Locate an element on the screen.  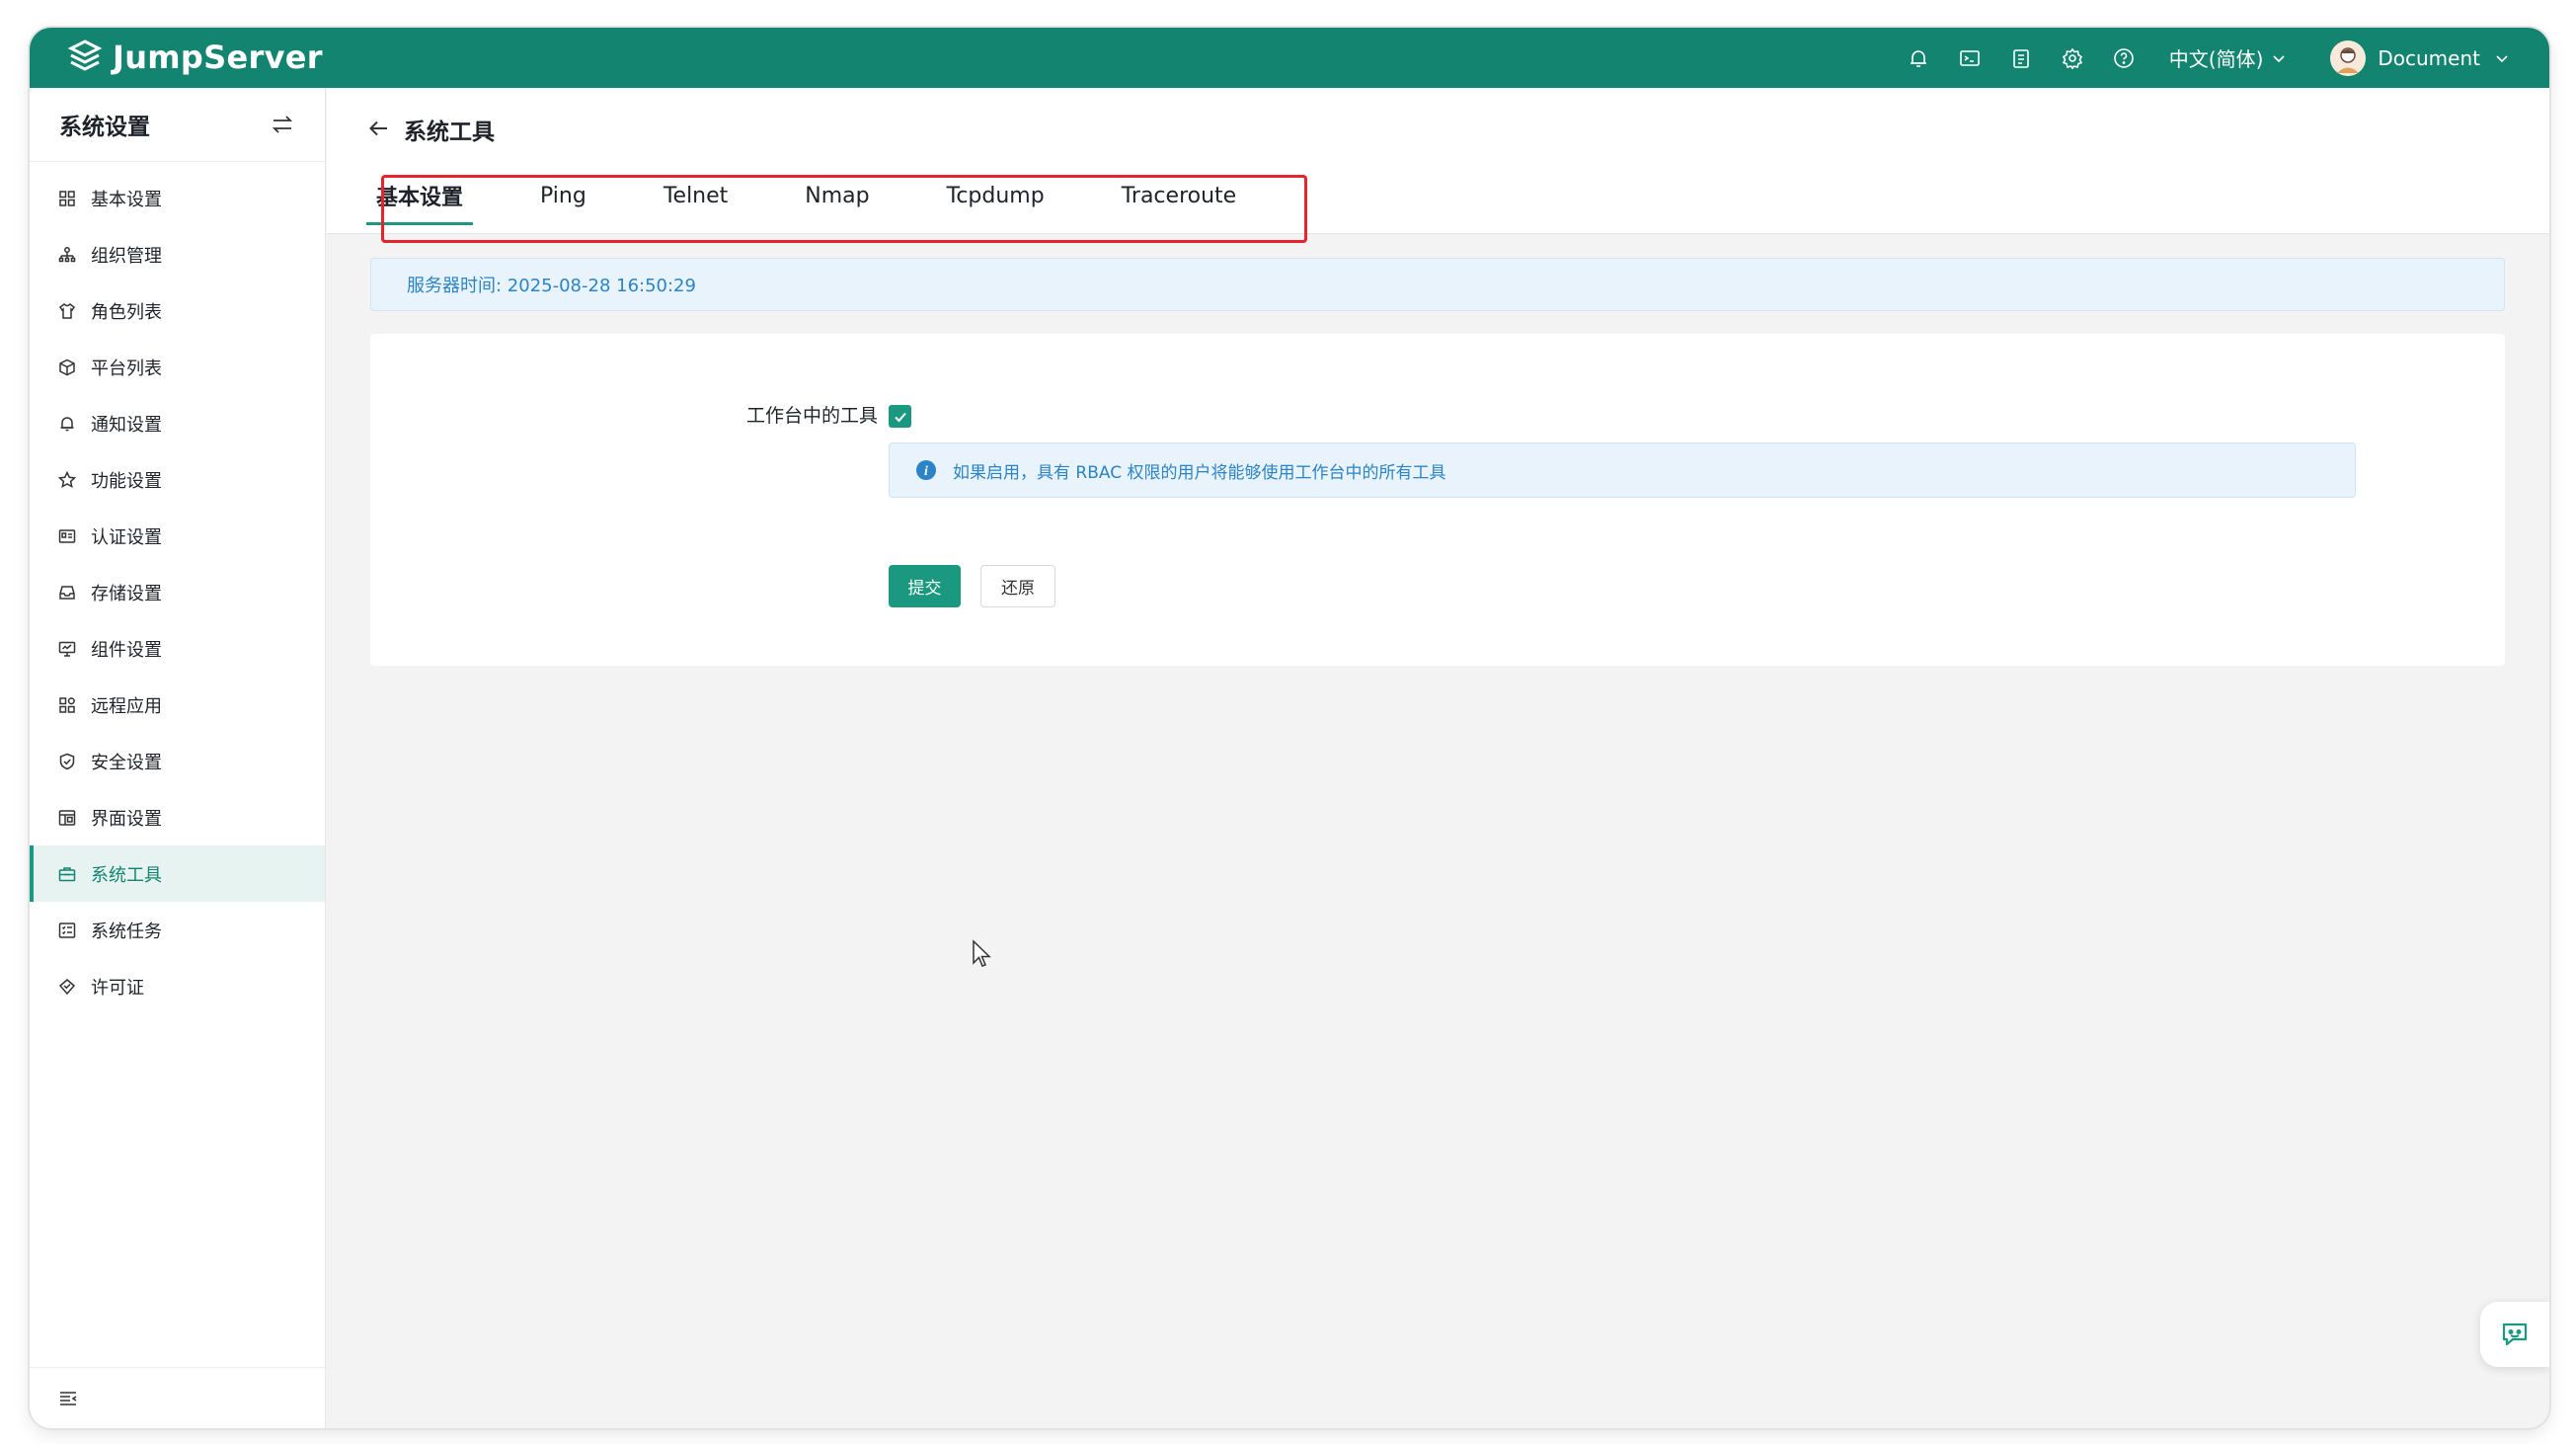
sidebar-item-label: 平台列表 is located at coordinates (126, 368).